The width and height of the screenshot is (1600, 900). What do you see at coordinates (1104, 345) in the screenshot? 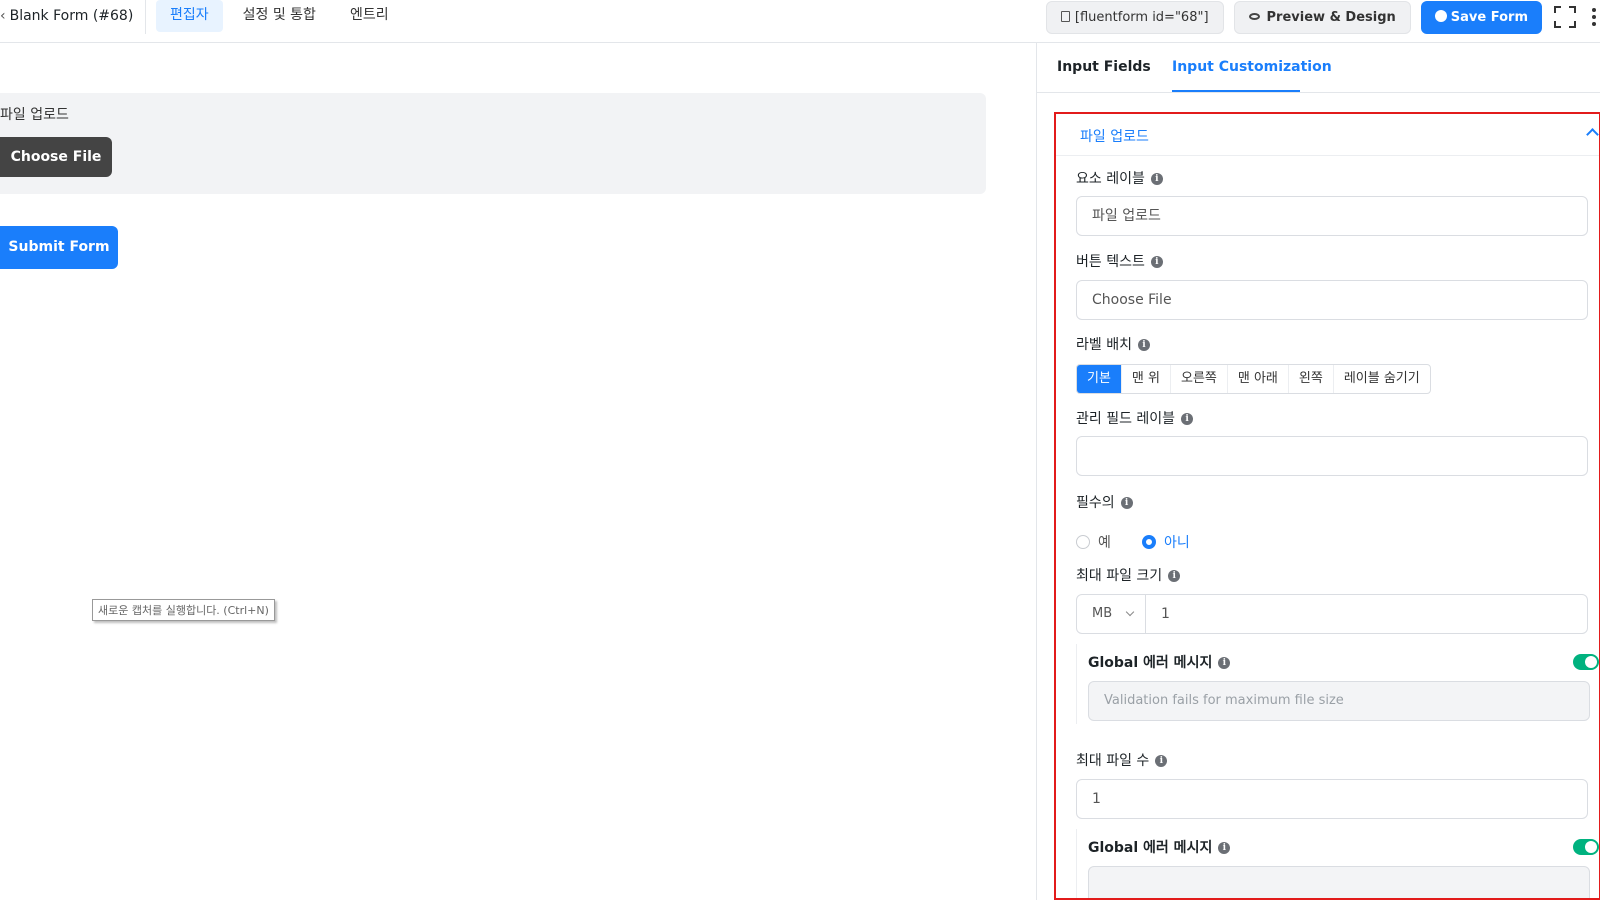
I see `label-placement-text: 라벨 배치` at bounding box center [1104, 345].